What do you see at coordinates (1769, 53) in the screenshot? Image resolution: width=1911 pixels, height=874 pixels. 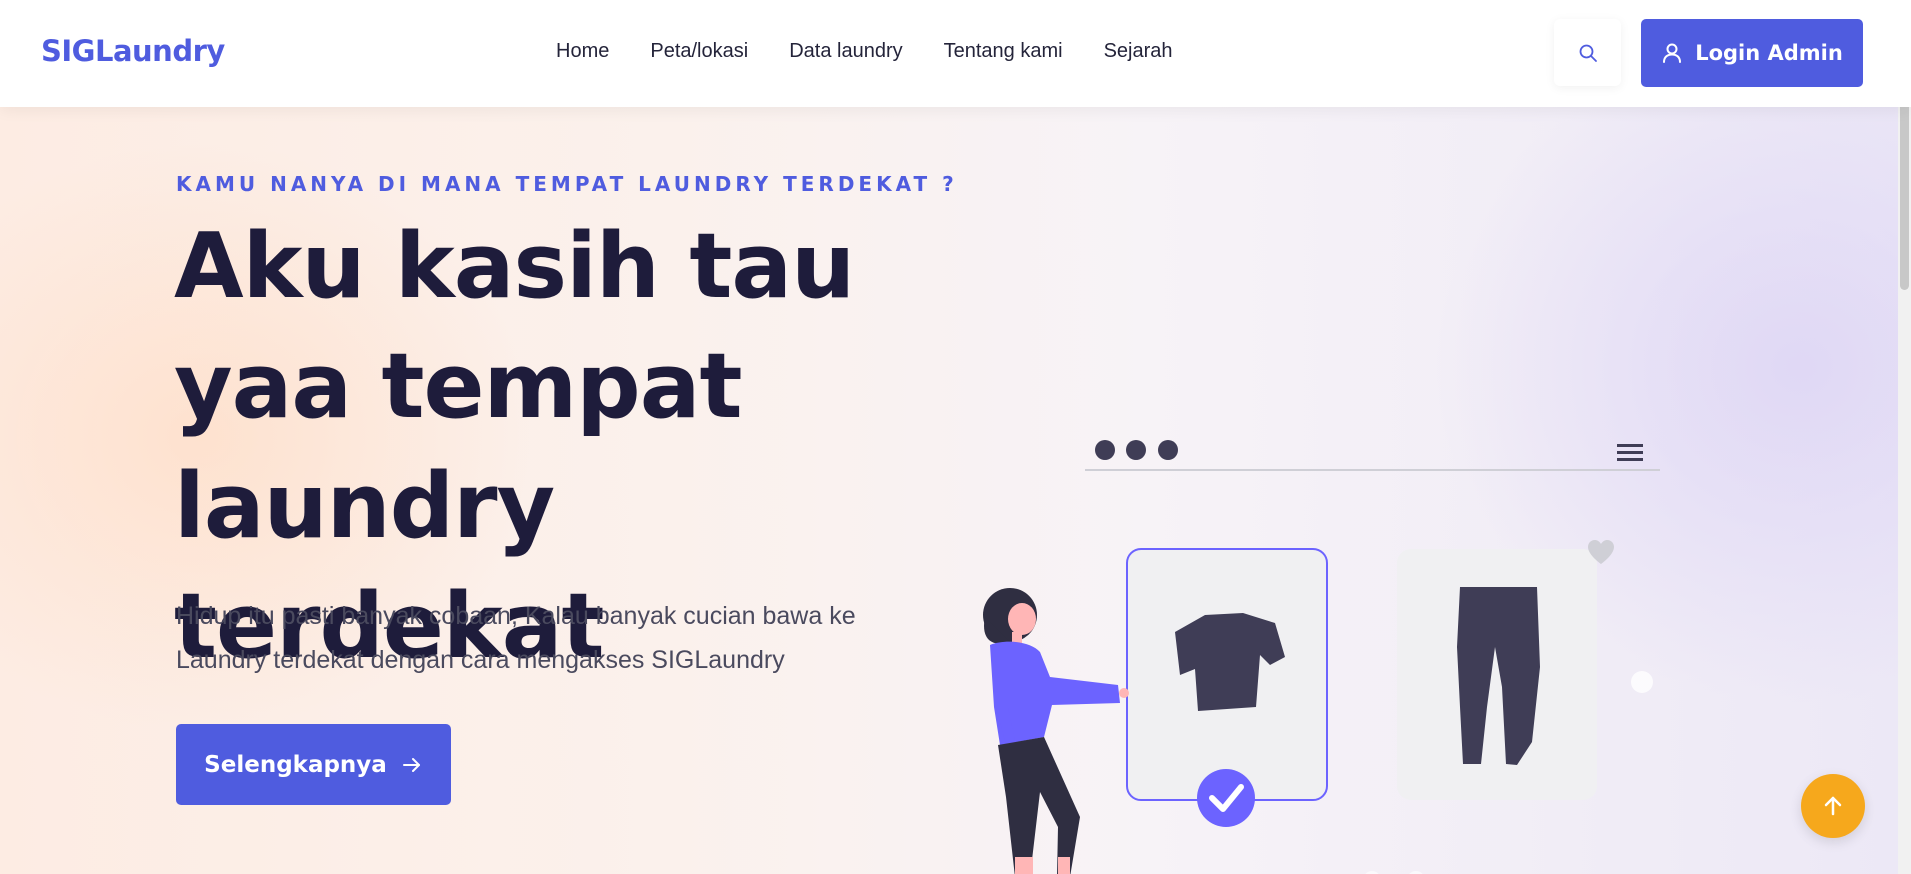 I see `login-admin-label: Login Admin` at bounding box center [1769, 53].